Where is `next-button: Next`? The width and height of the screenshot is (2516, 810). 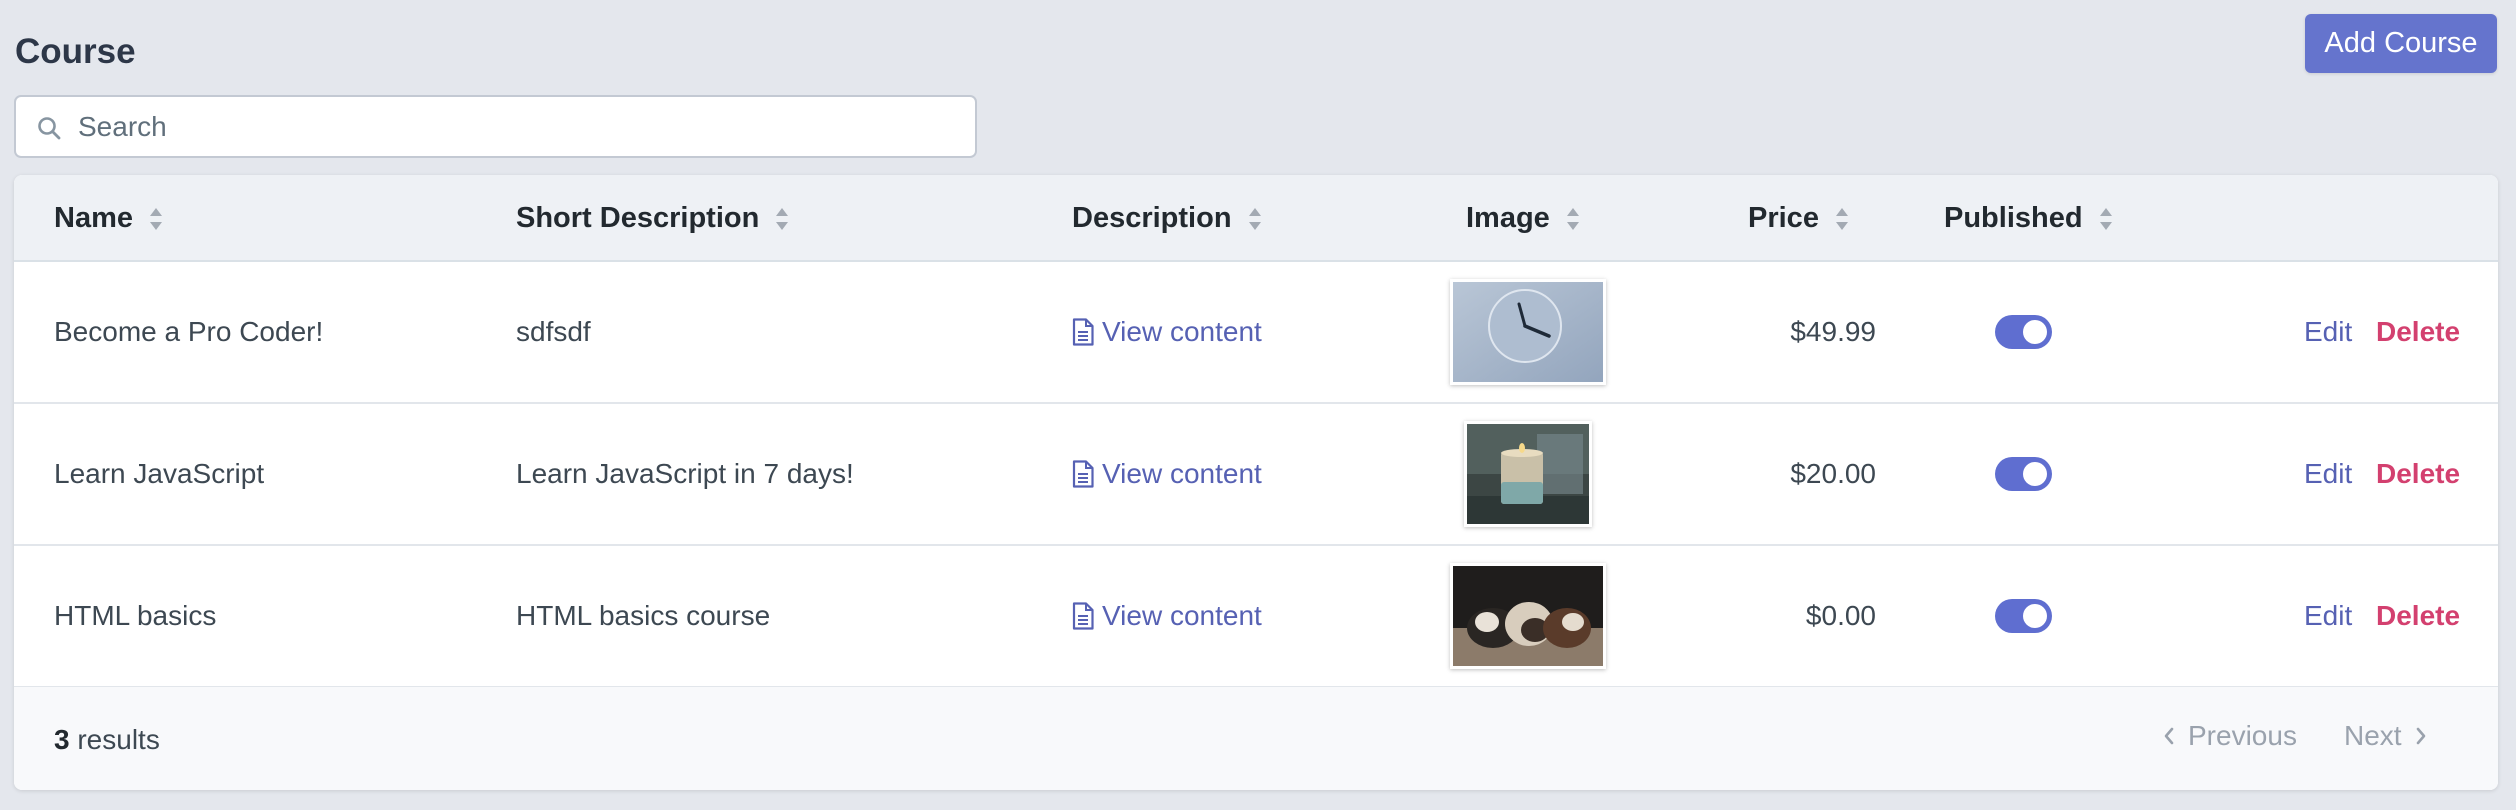 next-button: Next is located at coordinates (2386, 736).